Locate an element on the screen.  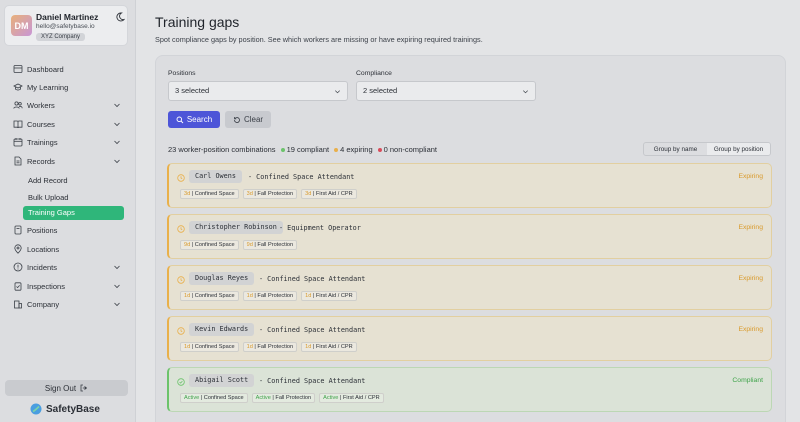
avatar: DM is located at coordinates (21, 25).